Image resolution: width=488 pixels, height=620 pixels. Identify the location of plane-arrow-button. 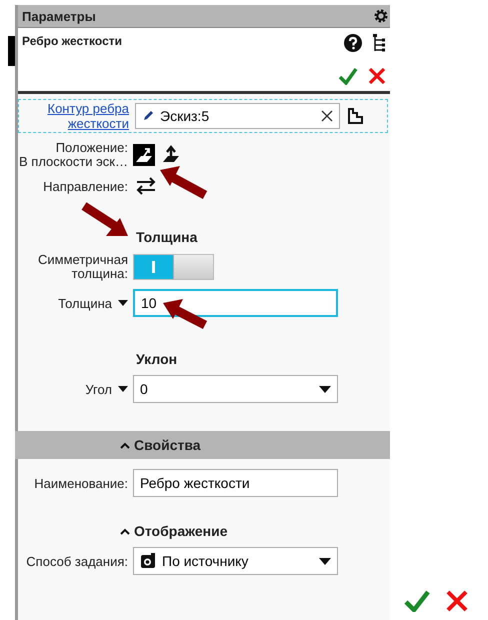
(144, 155).